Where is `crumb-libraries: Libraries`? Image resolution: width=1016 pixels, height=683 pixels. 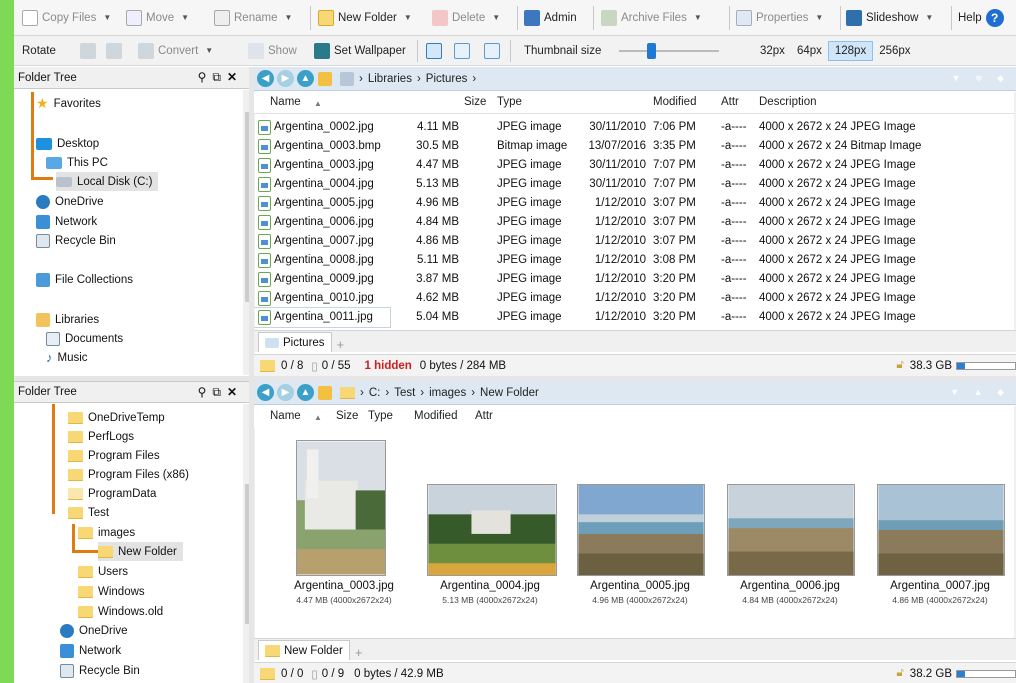 crumb-libraries: Libraries is located at coordinates (390, 79).